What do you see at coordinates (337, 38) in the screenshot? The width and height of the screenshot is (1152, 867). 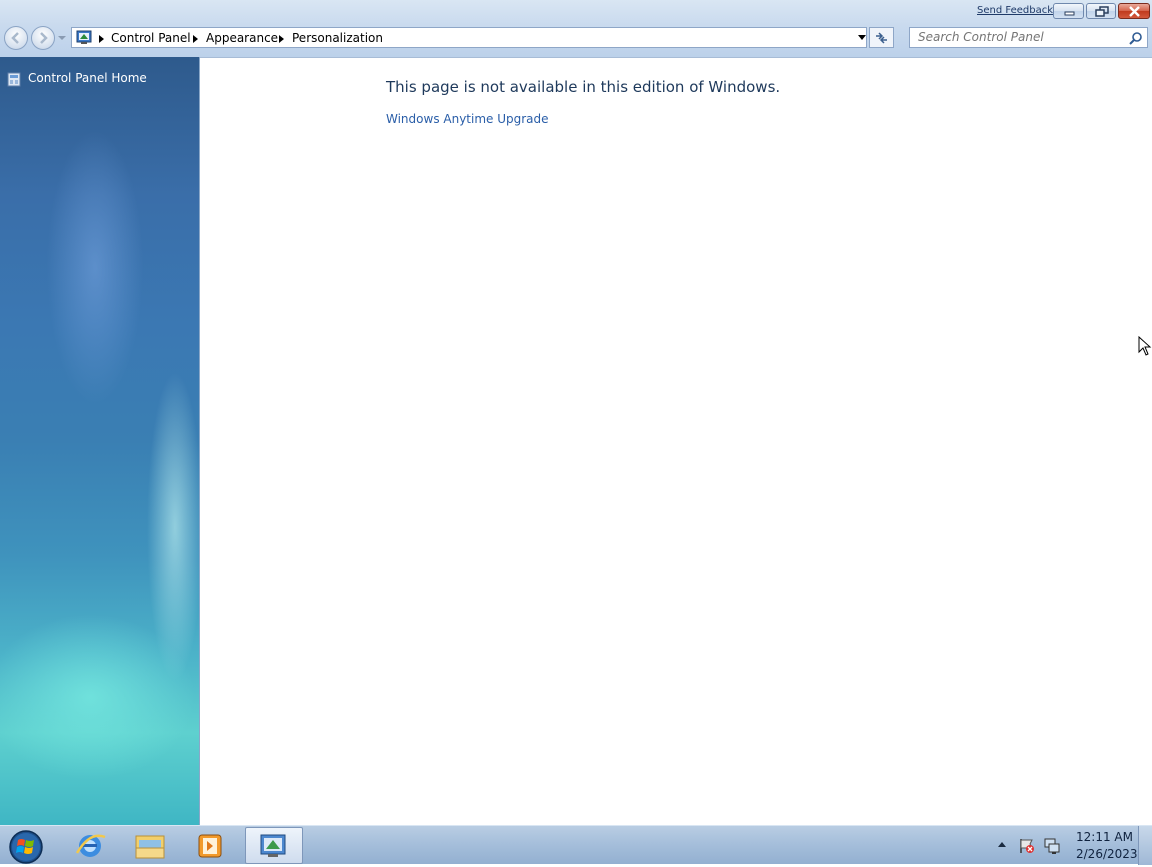 I see `breadcrumb-personalization: Personalization` at bounding box center [337, 38].